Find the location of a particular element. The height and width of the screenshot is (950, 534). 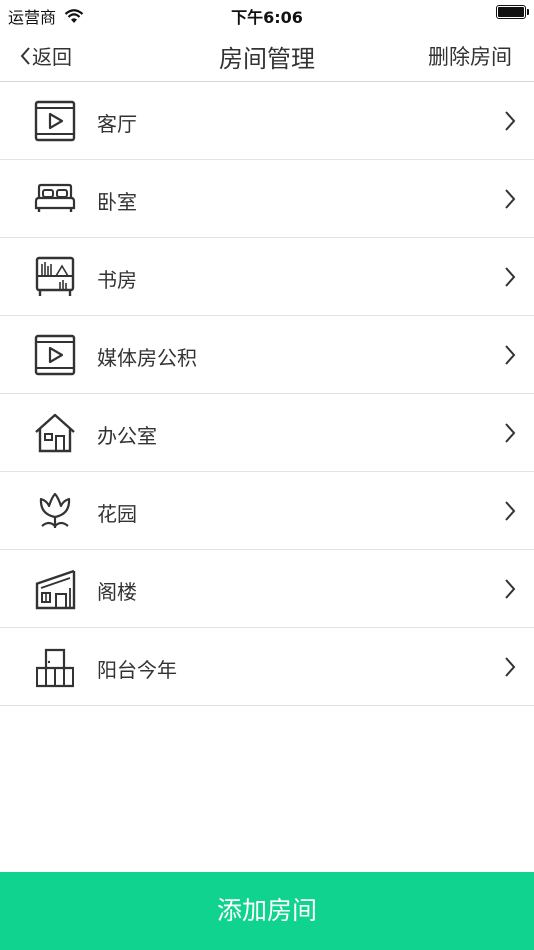

add-room-button: 添加房间 is located at coordinates (267, 911).